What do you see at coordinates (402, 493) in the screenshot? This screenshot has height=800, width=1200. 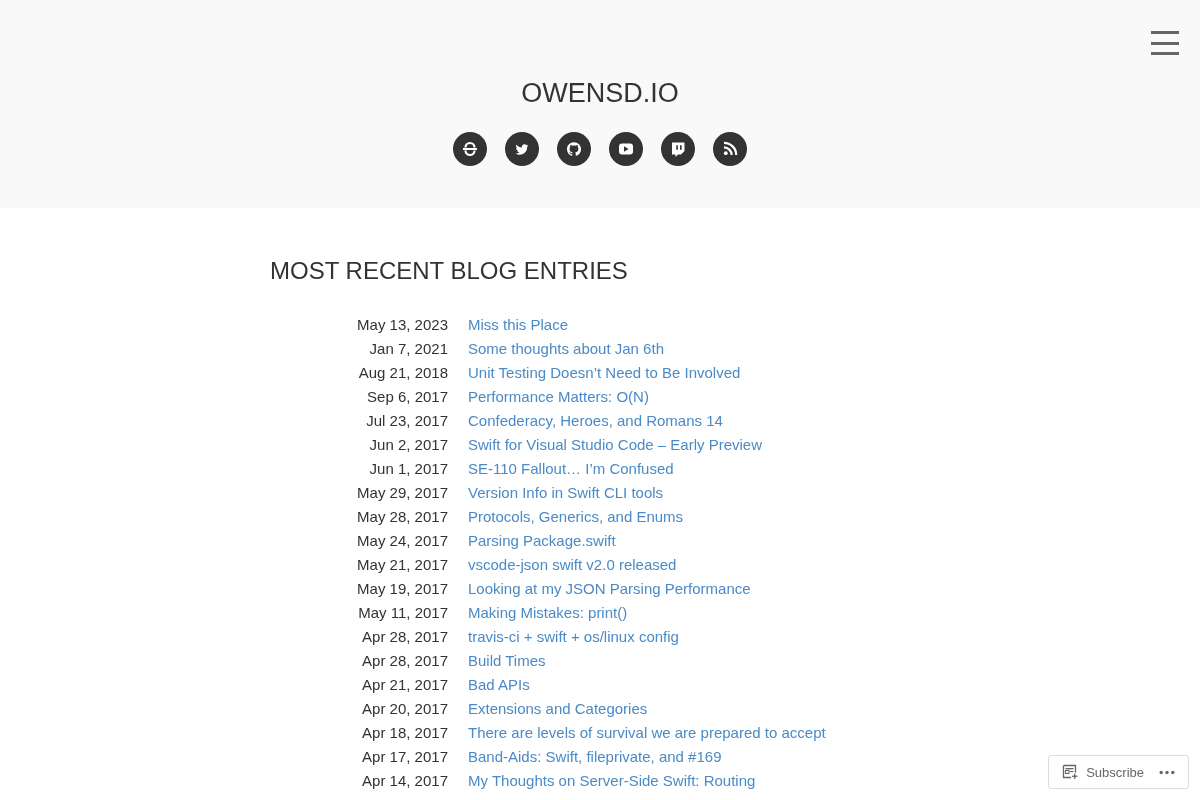 I see `entry-date: May 29, 2017` at bounding box center [402, 493].